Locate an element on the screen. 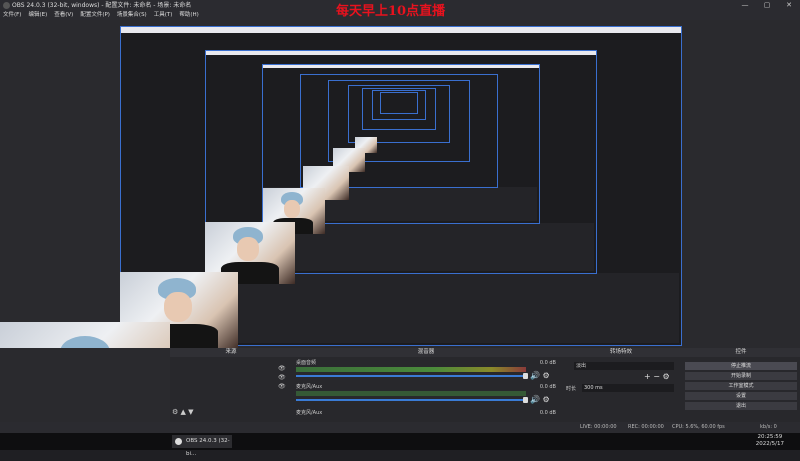 The image size is (800, 461). menu-scene-collection: 场景集合(S) is located at coordinates (132, 15).